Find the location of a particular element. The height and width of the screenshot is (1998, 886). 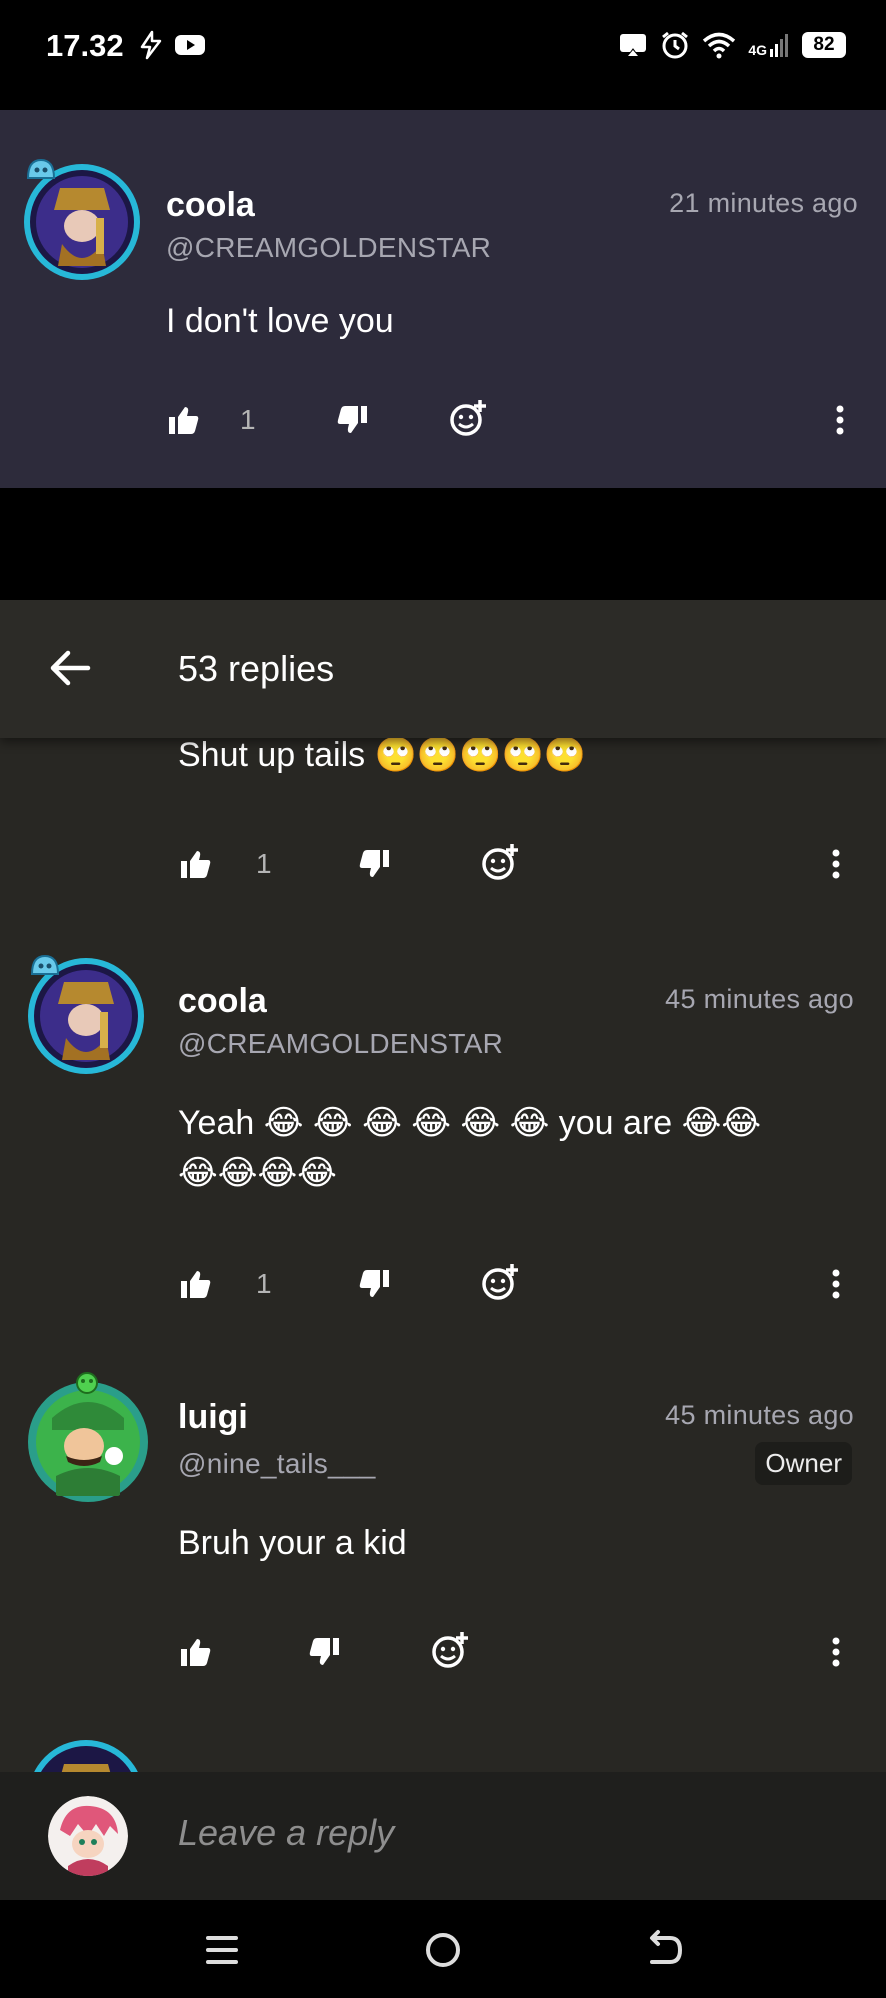

owner-badge: Owner is located at coordinates (803, 1463).